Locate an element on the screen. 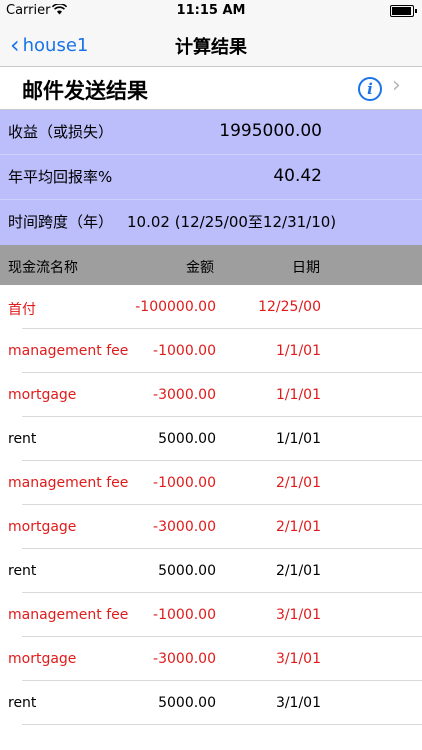 The image size is (422, 750). battery-icon is located at coordinates (403, 11).